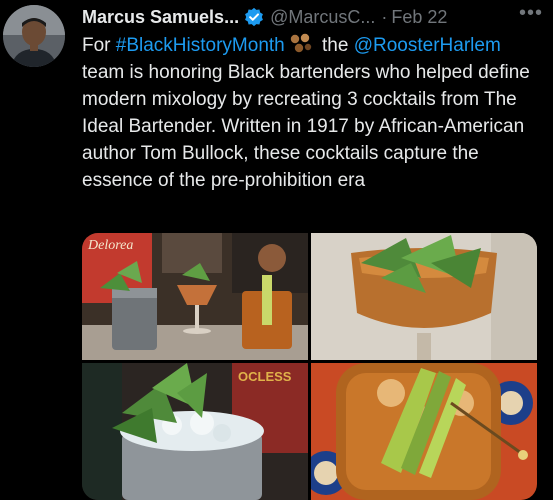  I want to click on sign-text: OCLESS, so click(265, 376).